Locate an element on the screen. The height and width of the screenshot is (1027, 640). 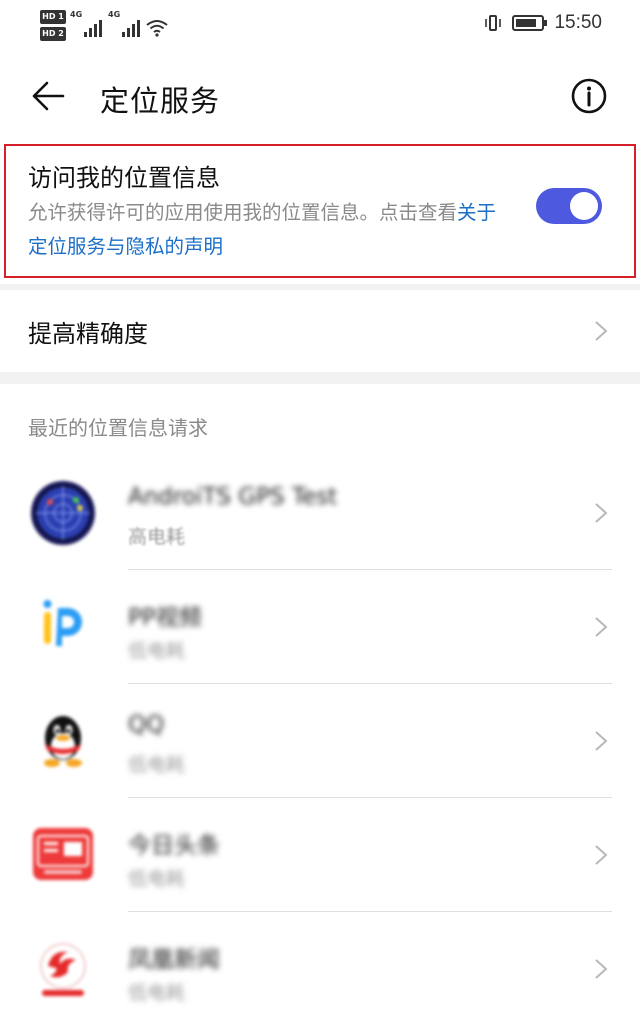
vibrate-icon is located at coordinates (493, 23).